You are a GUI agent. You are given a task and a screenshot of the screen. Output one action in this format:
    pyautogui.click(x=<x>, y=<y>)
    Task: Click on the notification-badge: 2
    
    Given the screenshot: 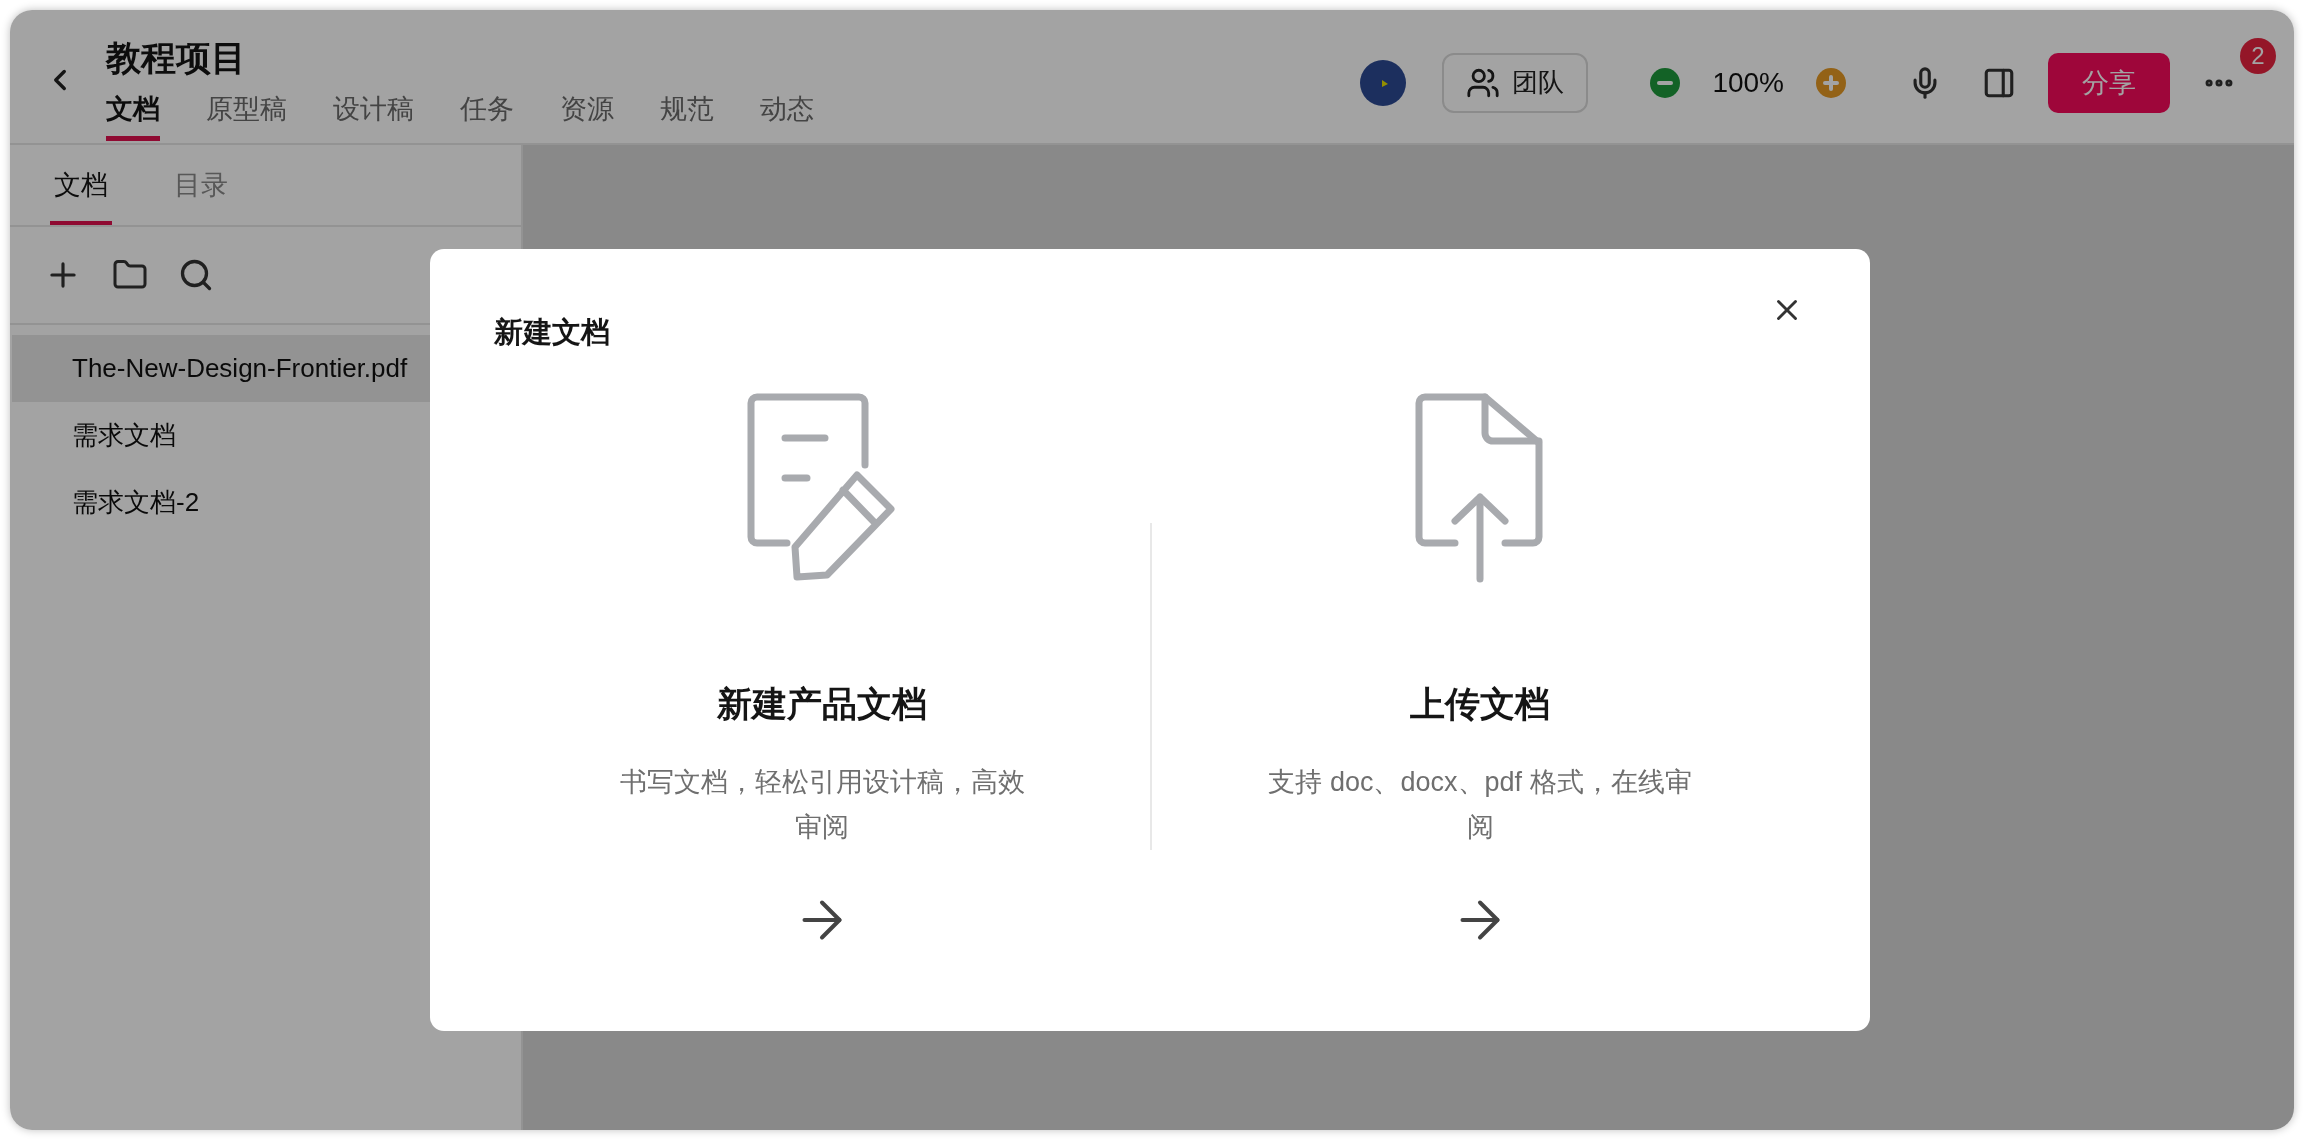 What is the action you would take?
    pyautogui.click(x=2258, y=55)
    